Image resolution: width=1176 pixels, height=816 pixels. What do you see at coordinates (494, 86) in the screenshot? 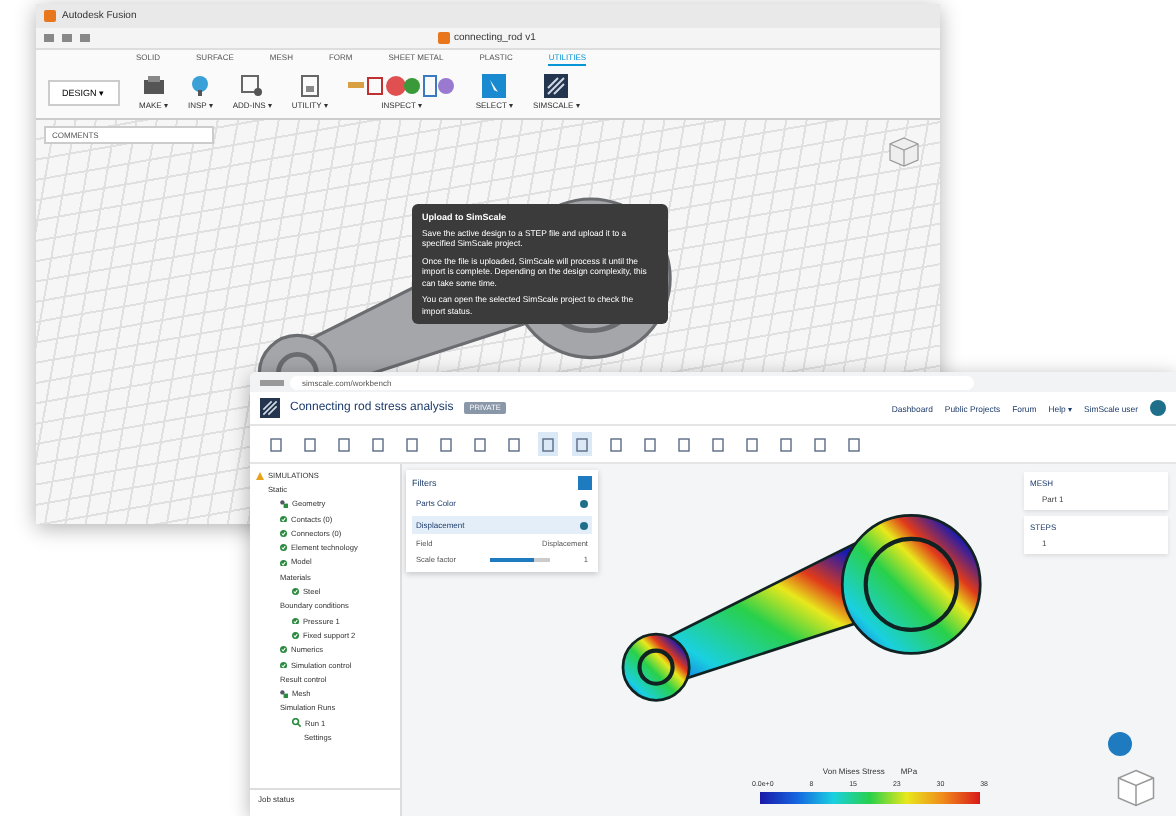
I see `cursor-icon` at bounding box center [494, 86].